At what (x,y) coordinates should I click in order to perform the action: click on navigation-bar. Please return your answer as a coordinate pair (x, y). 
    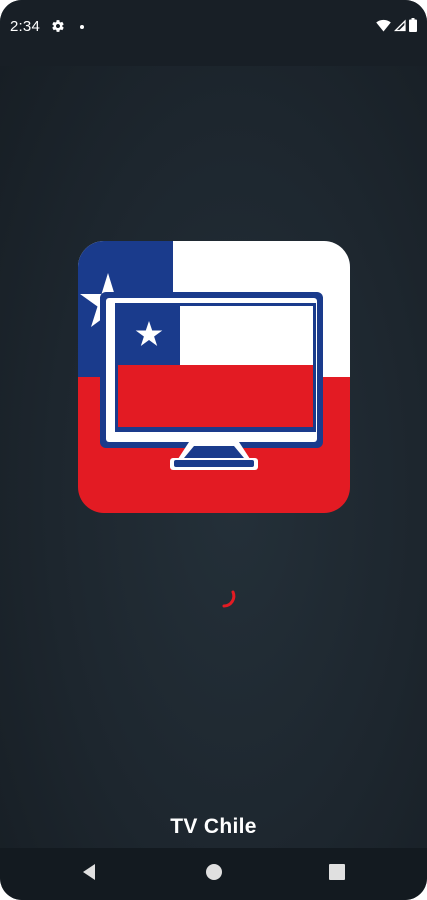
    Looking at the image, I should click on (213, 874).